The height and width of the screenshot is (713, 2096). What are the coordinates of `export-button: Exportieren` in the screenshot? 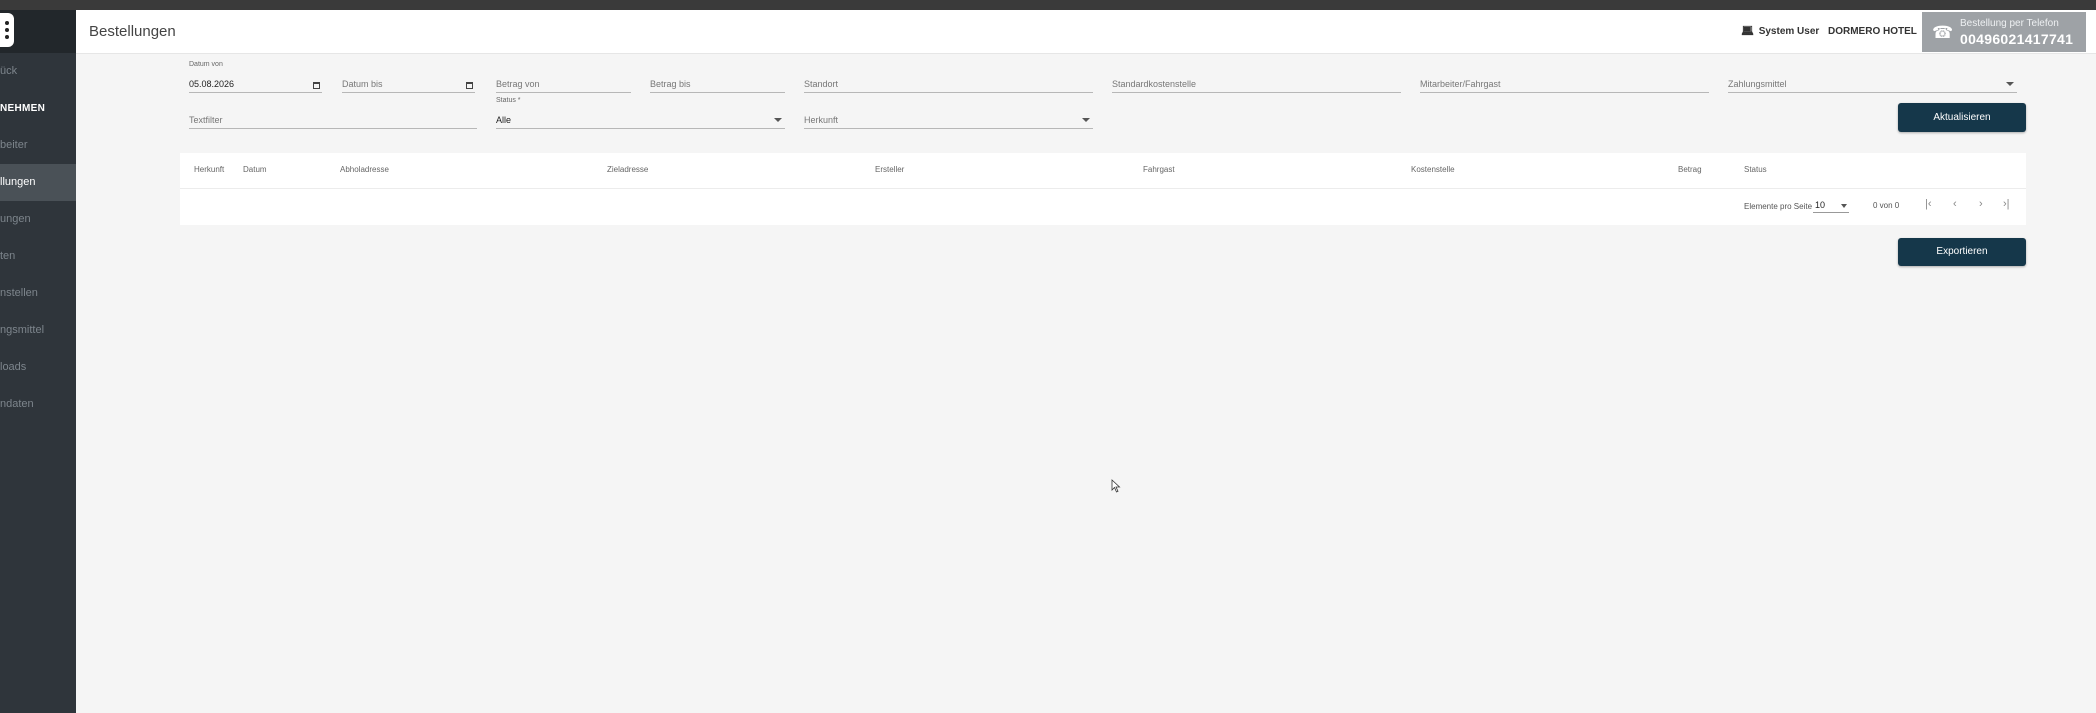 It's located at (1962, 252).